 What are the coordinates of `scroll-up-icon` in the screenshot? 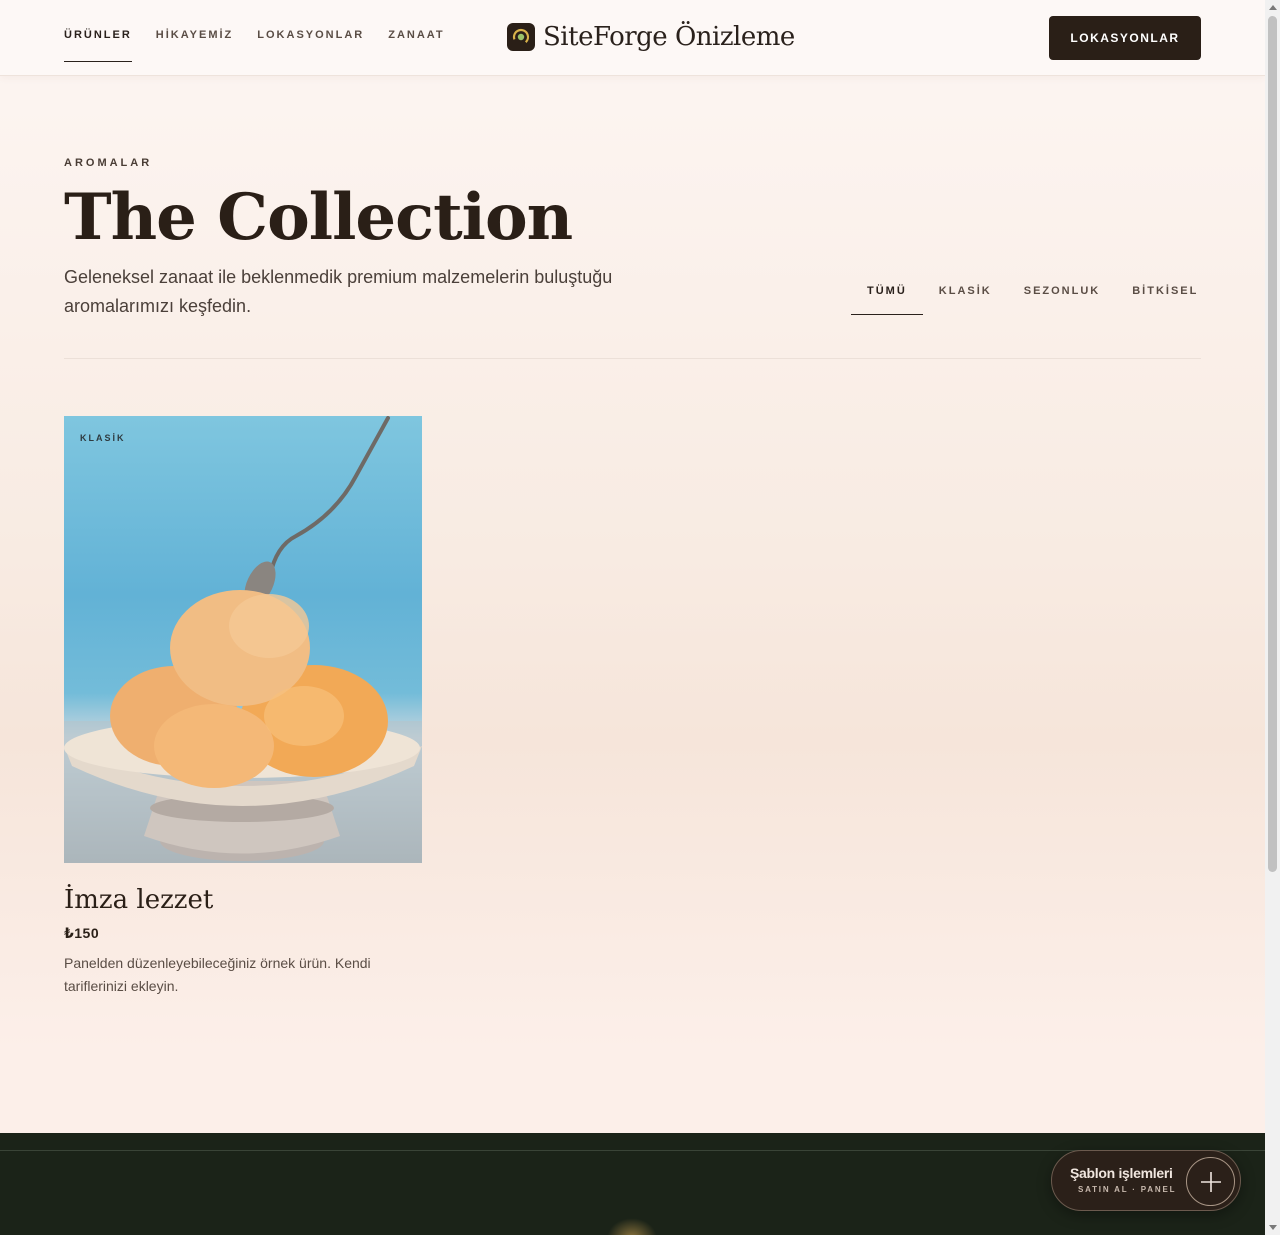 It's located at (1273, 7).